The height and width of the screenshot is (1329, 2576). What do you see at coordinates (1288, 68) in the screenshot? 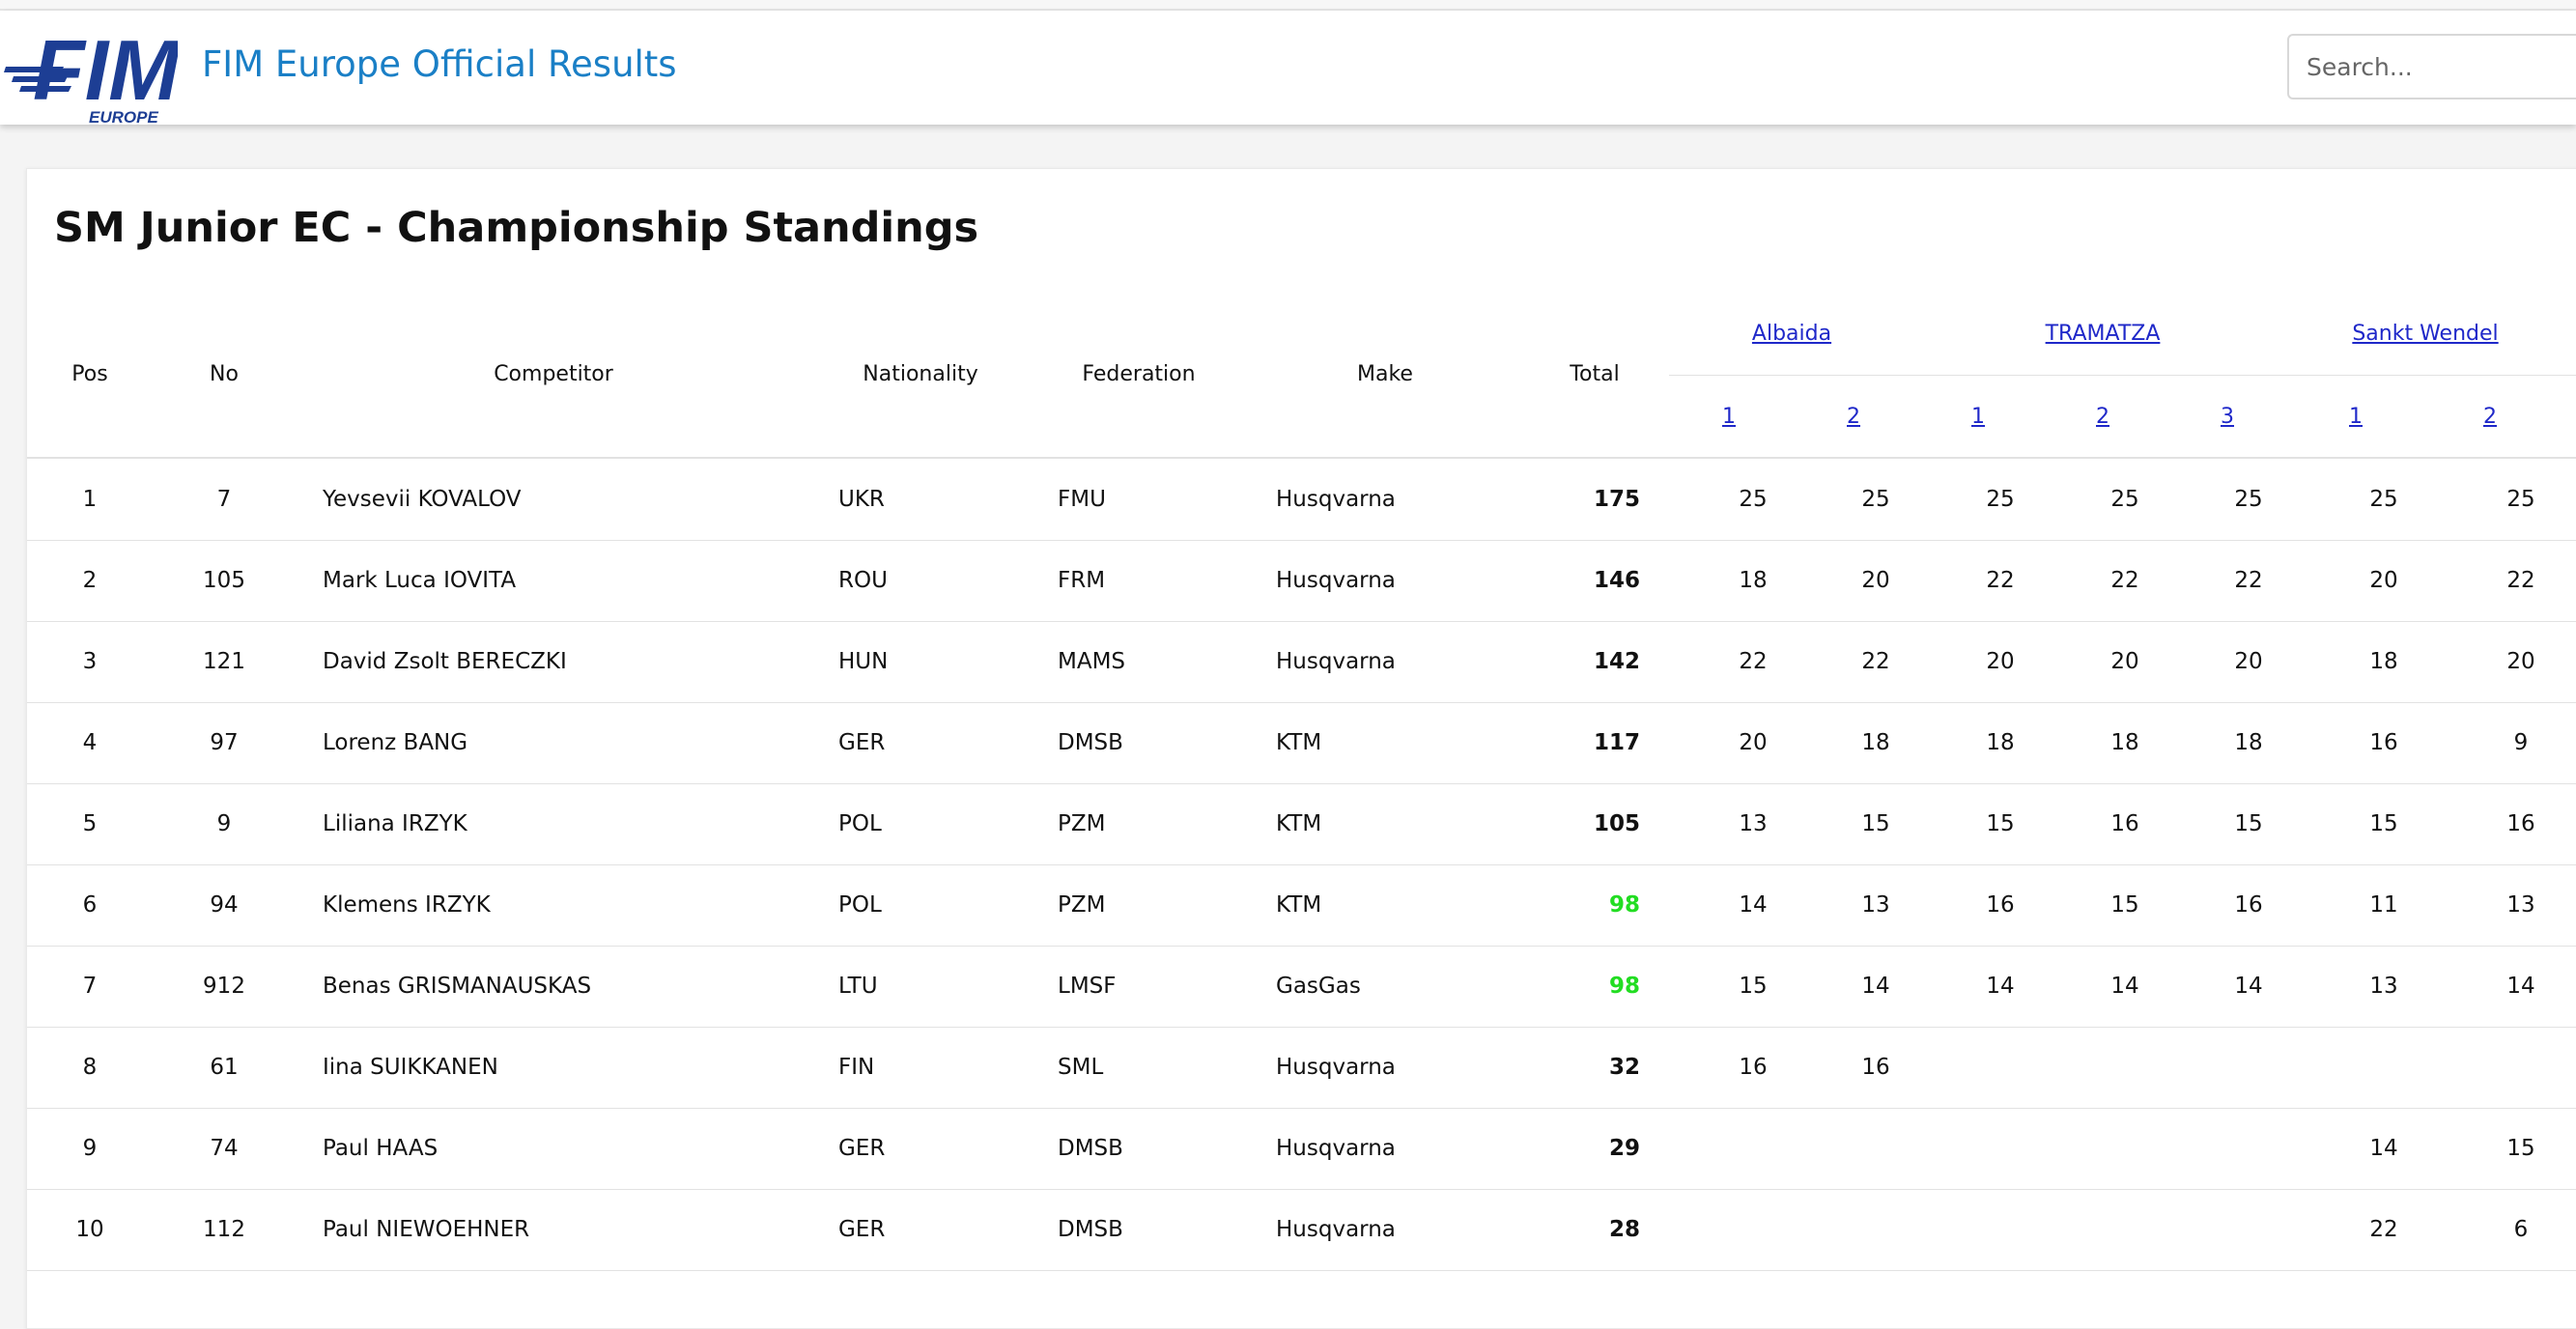
I see `site-header: FIM EUROPE FIM Europe Official Results` at bounding box center [1288, 68].